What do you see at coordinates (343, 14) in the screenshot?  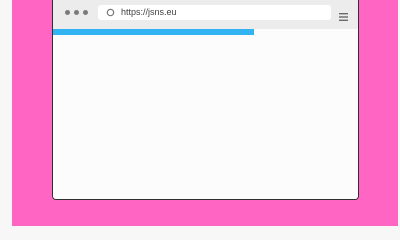 I see `hamburger-menu-icon` at bounding box center [343, 14].